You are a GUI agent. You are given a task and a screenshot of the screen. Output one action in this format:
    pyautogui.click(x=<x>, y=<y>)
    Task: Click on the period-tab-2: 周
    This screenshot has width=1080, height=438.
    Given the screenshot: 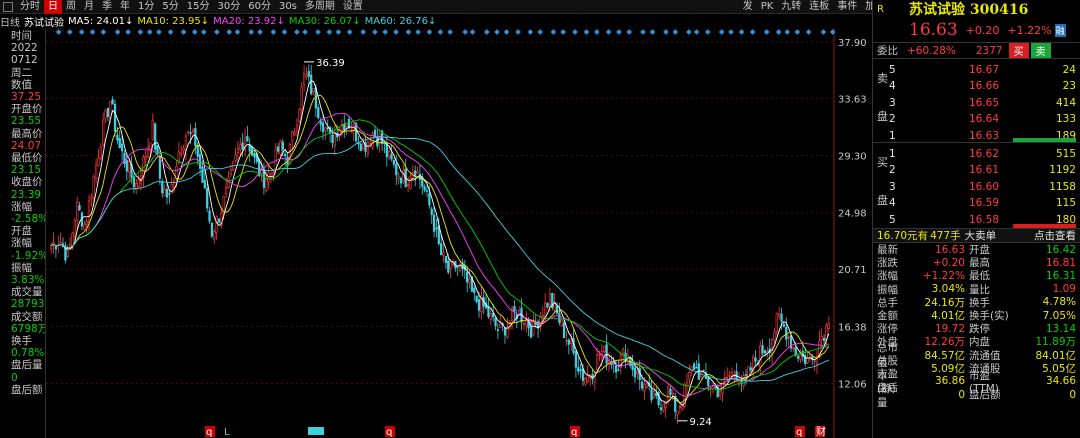 What is the action you would take?
    pyautogui.click(x=71, y=7)
    